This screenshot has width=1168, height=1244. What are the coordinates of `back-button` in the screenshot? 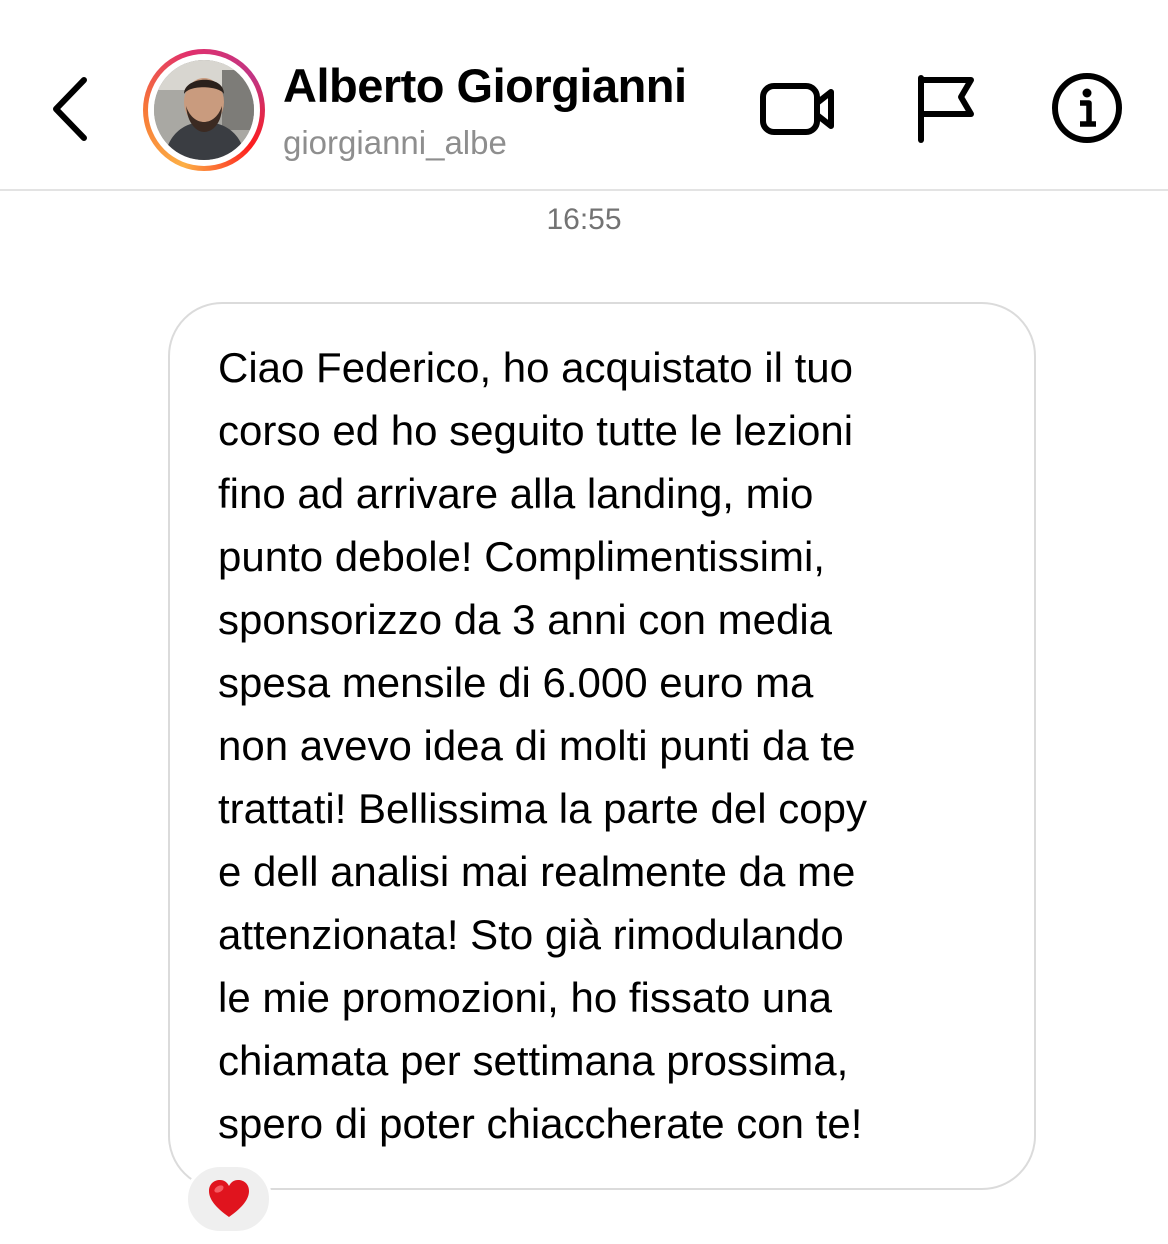 It's located at (70, 109).